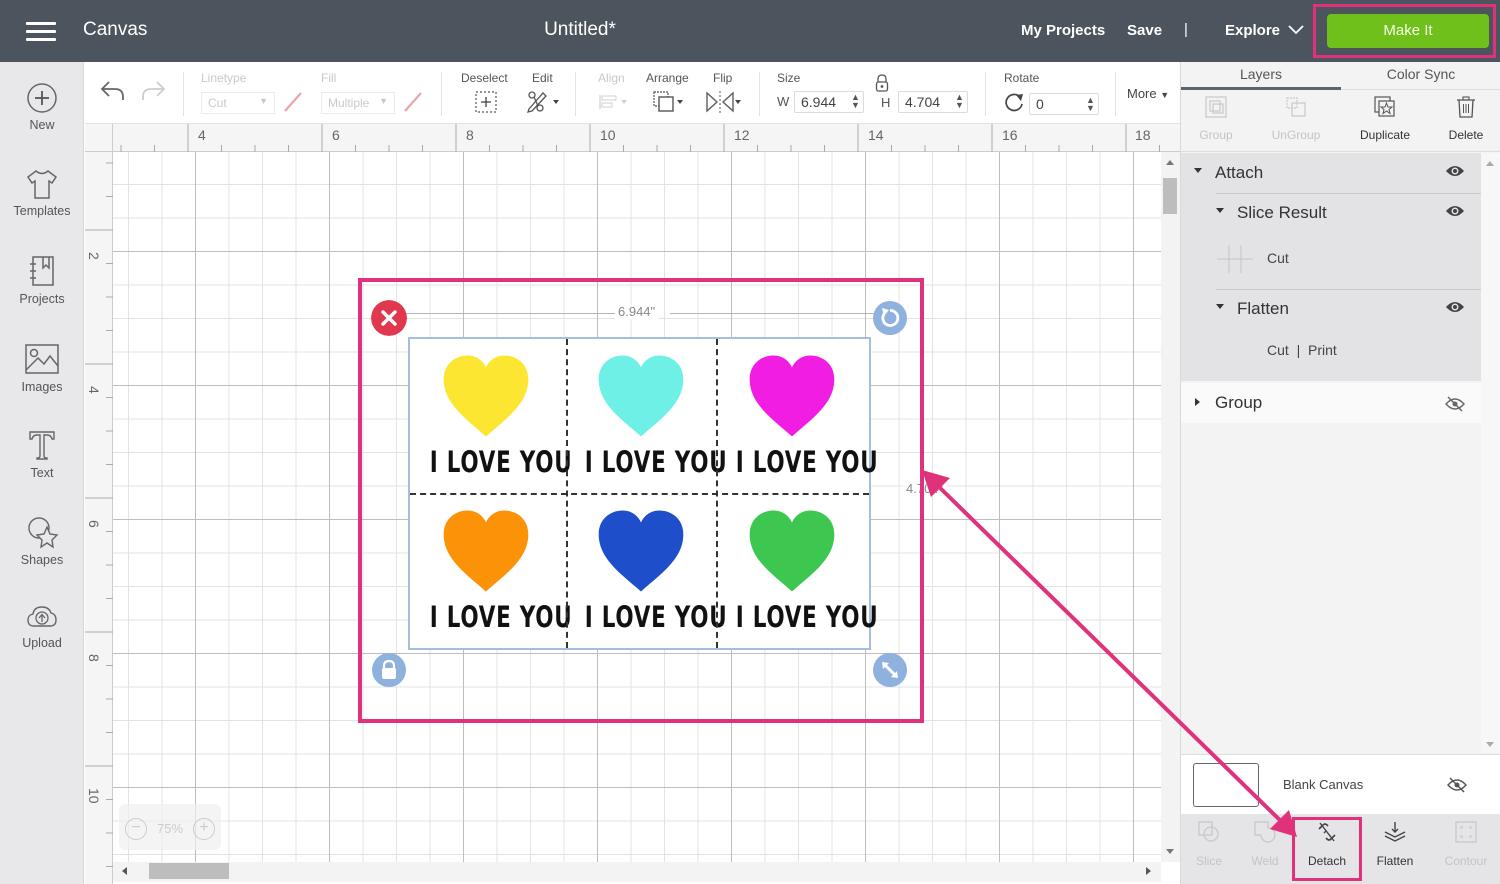 This screenshot has width=1500, height=884. Describe the element at coordinates (1063, 30) in the screenshot. I see `my-projects-link: My Projects` at that location.